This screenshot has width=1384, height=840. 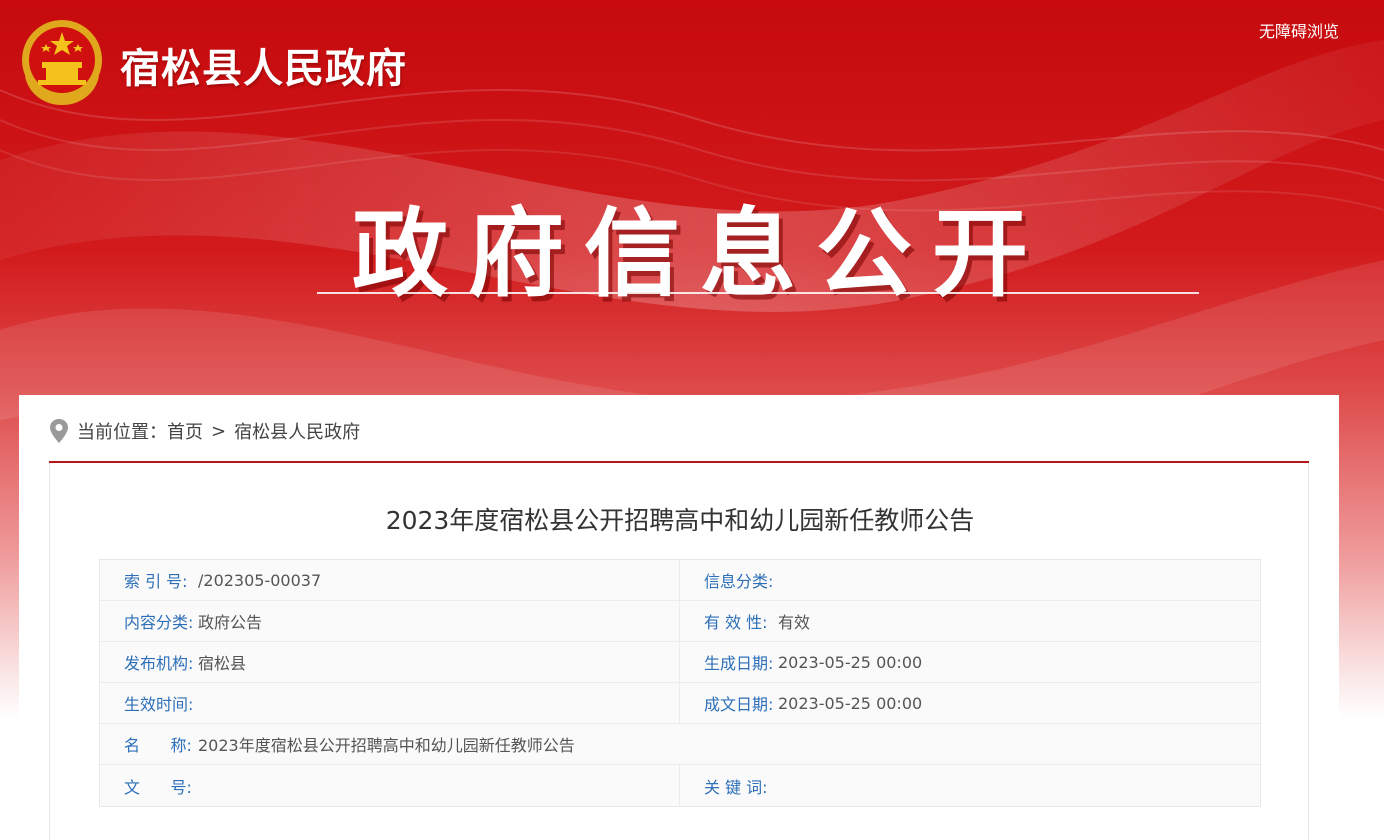 I want to click on breadcrumb: 当前位置： 首页 > 宿松县人民政府, so click(x=204, y=431).